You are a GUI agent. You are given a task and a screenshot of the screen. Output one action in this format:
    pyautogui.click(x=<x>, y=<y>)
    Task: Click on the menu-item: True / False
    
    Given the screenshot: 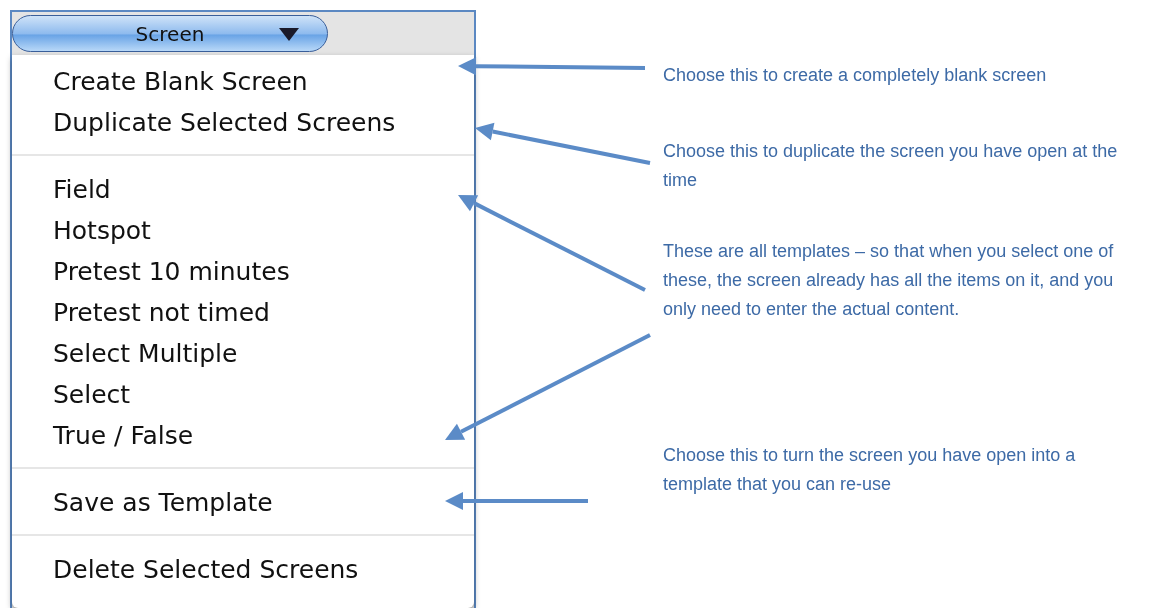 What is the action you would take?
    pyautogui.click(x=243, y=435)
    